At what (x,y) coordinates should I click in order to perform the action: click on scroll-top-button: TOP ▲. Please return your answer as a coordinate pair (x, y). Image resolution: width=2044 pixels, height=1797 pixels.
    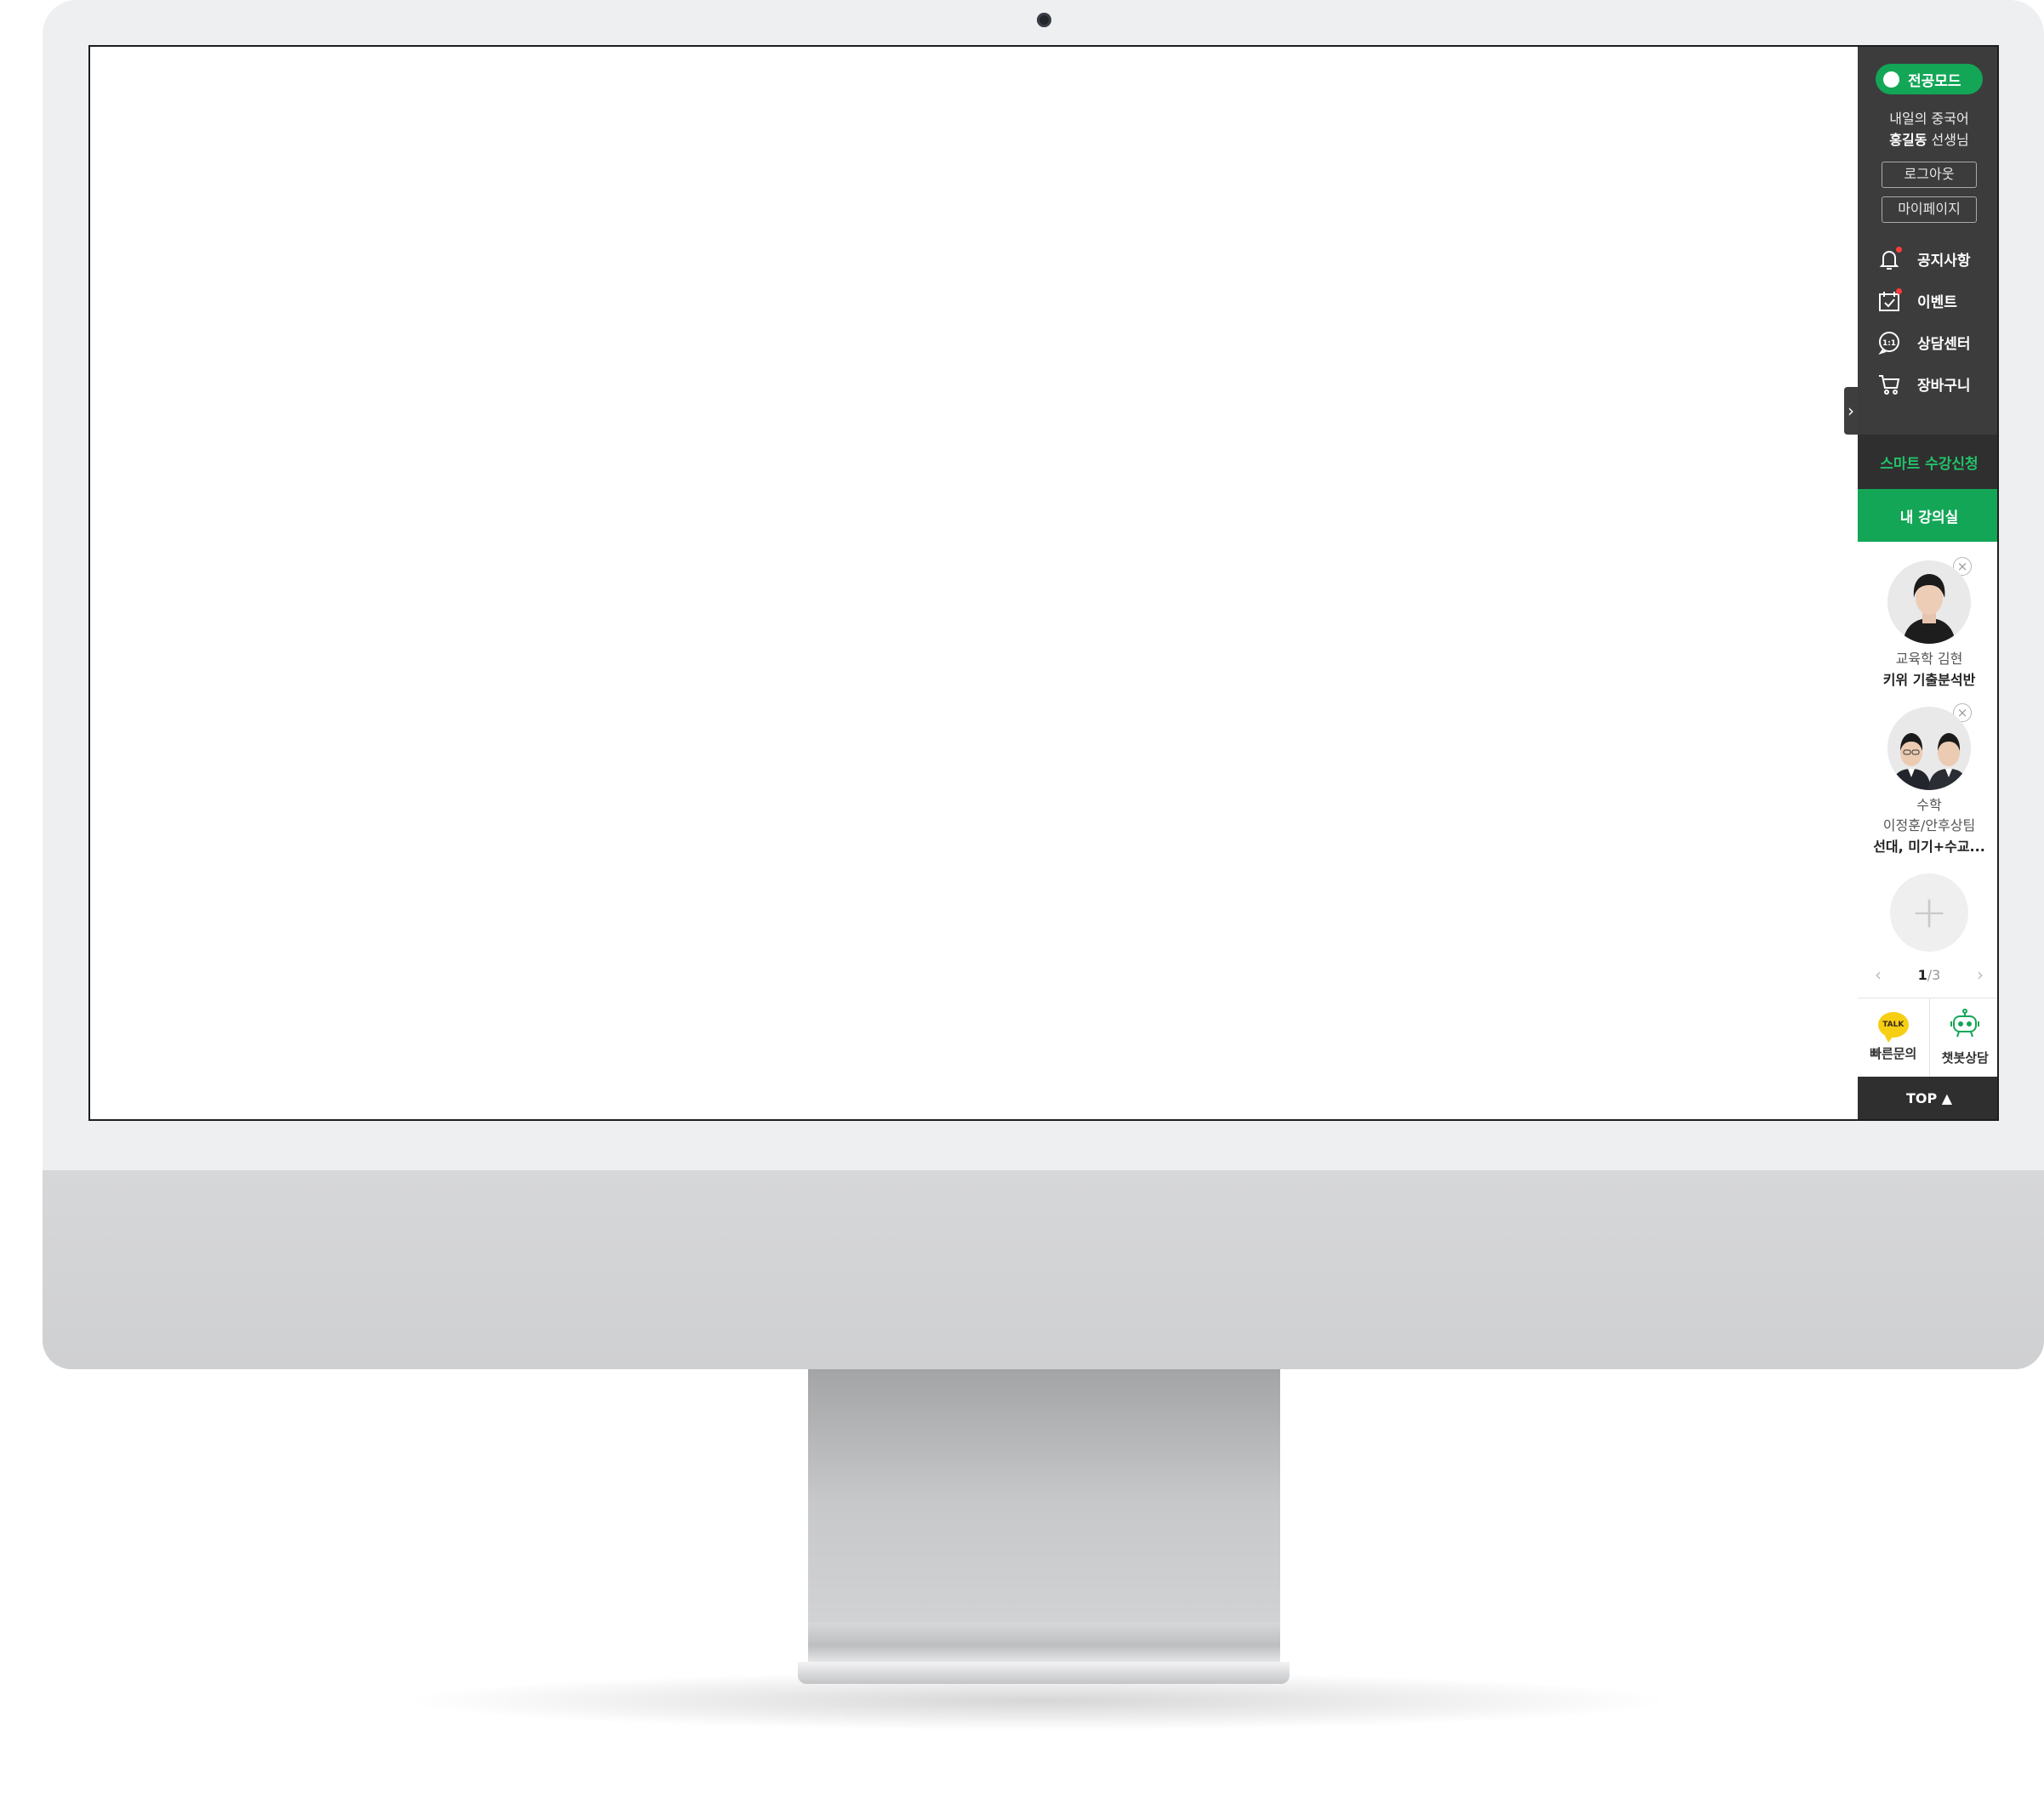
    Looking at the image, I should click on (1927, 1098).